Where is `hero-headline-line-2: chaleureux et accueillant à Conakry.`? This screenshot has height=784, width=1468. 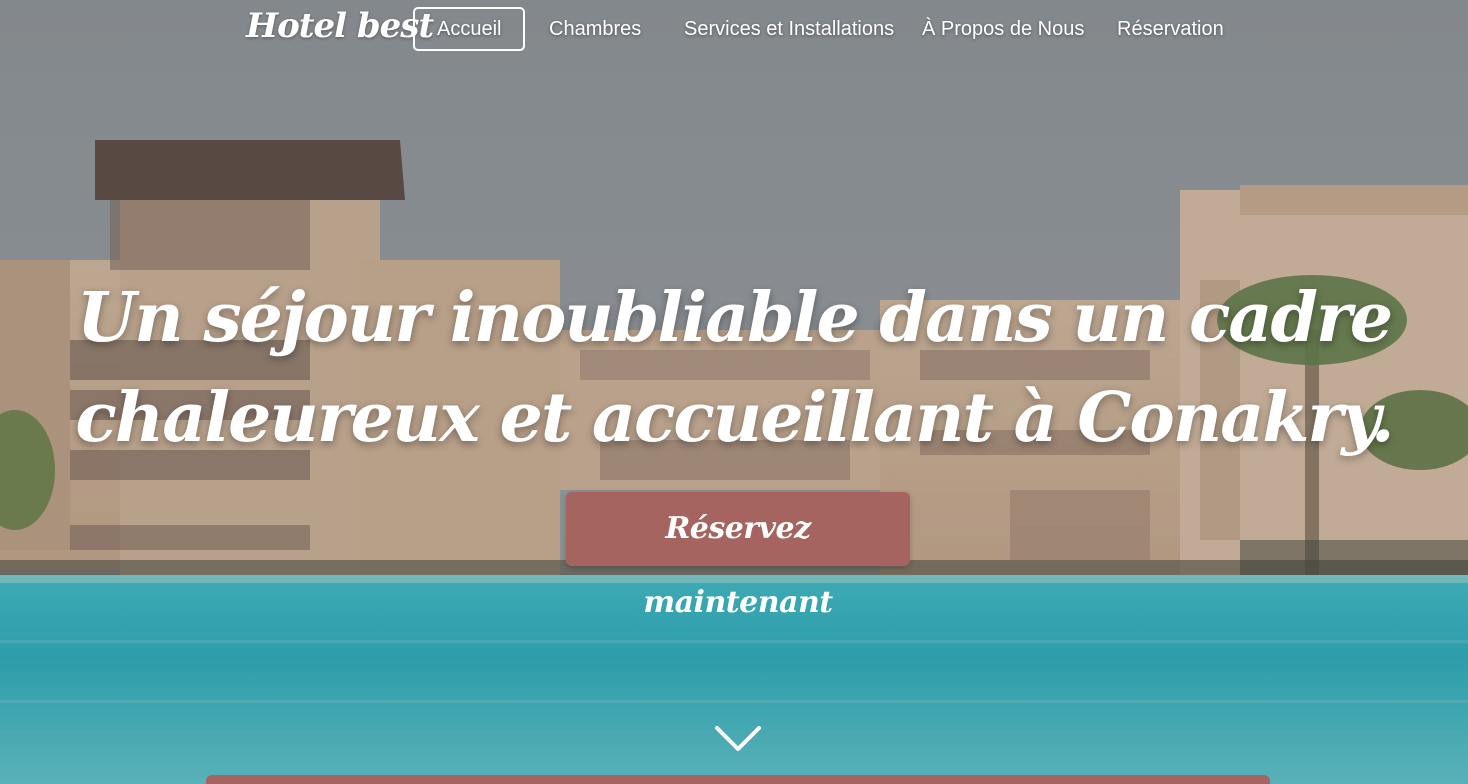
hero-headline-line-2: chaleureux et accueillant à Conakry. is located at coordinates (734, 418).